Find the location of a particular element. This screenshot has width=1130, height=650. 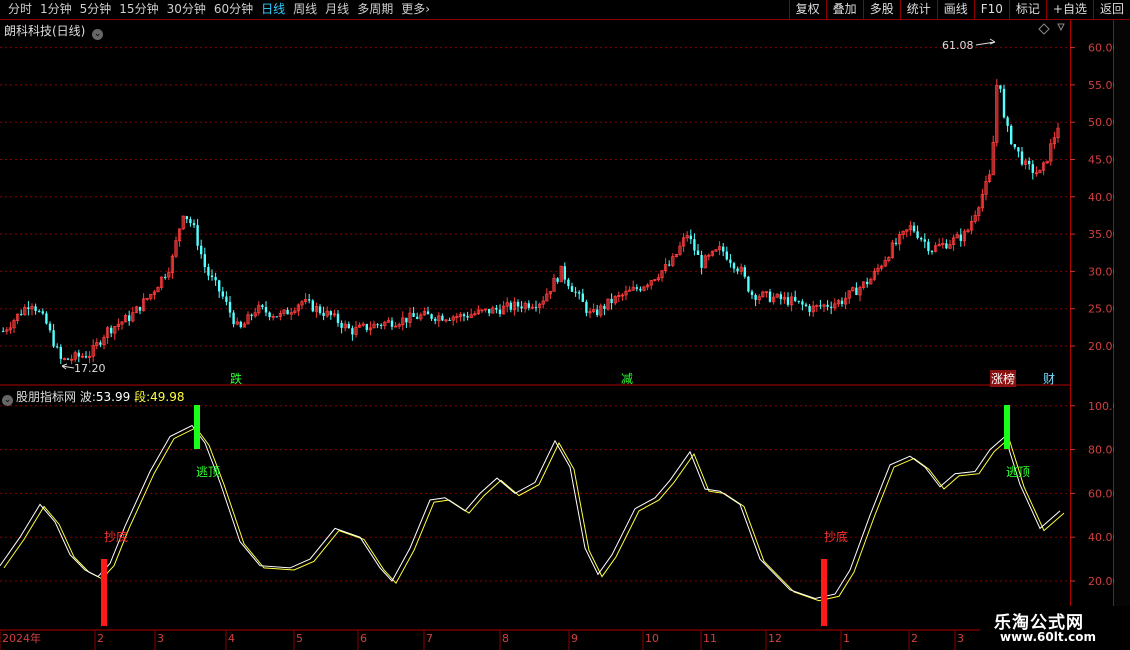

event-tag-finance: 财 is located at coordinates (1049, 378).